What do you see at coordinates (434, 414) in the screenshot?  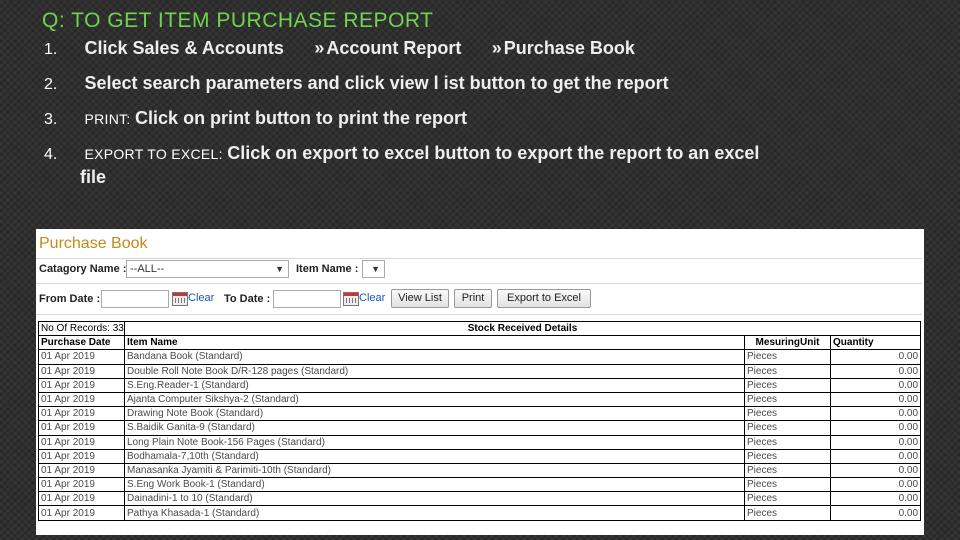 I see `cell-item-name: Drawing Note Book (Standard)` at bounding box center [434, 414].